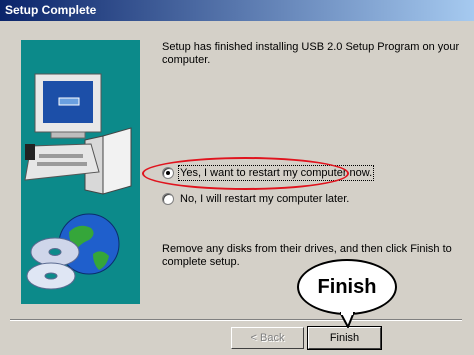 Image resolution: width=474 pixels, height=355 pixels. Describe the element at coordinates (78, 134) in the screenshot. I see `computer-icon` at that location.